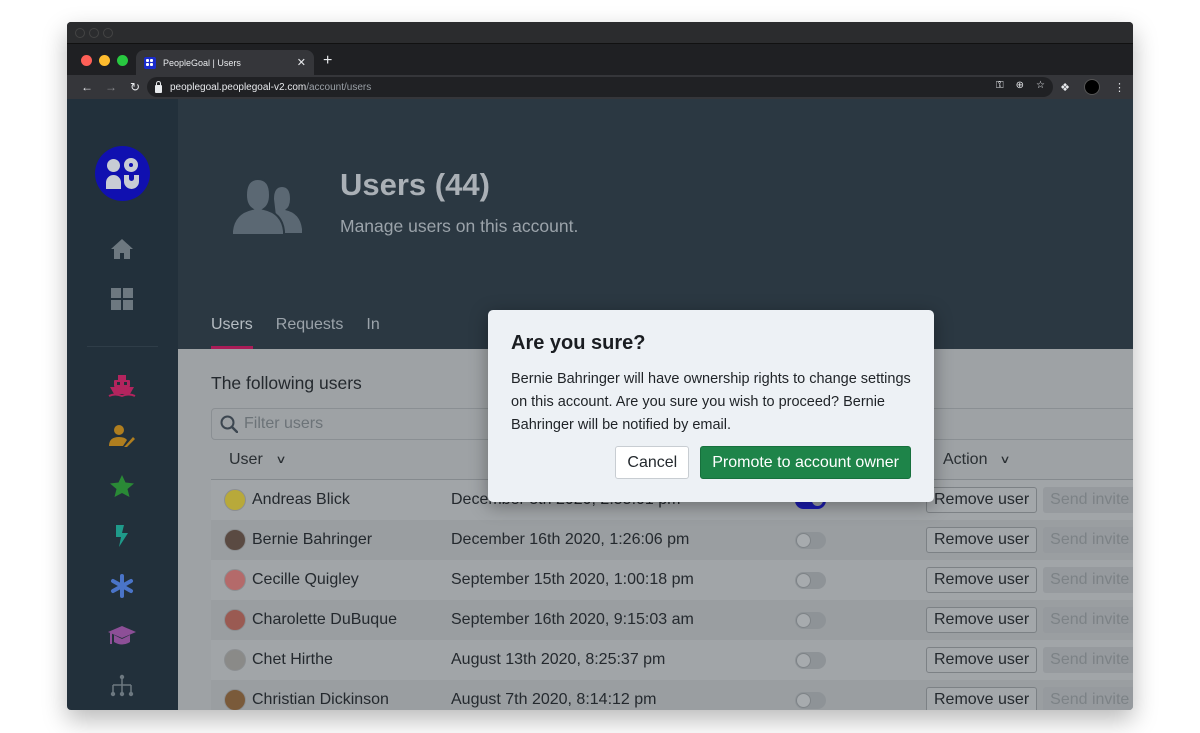 Image resolution: width=1200 pixels, height=733 pixels. Describe the element at coordinates (122, 60) in the screenshot. I see `maximize-window-button` at that location.